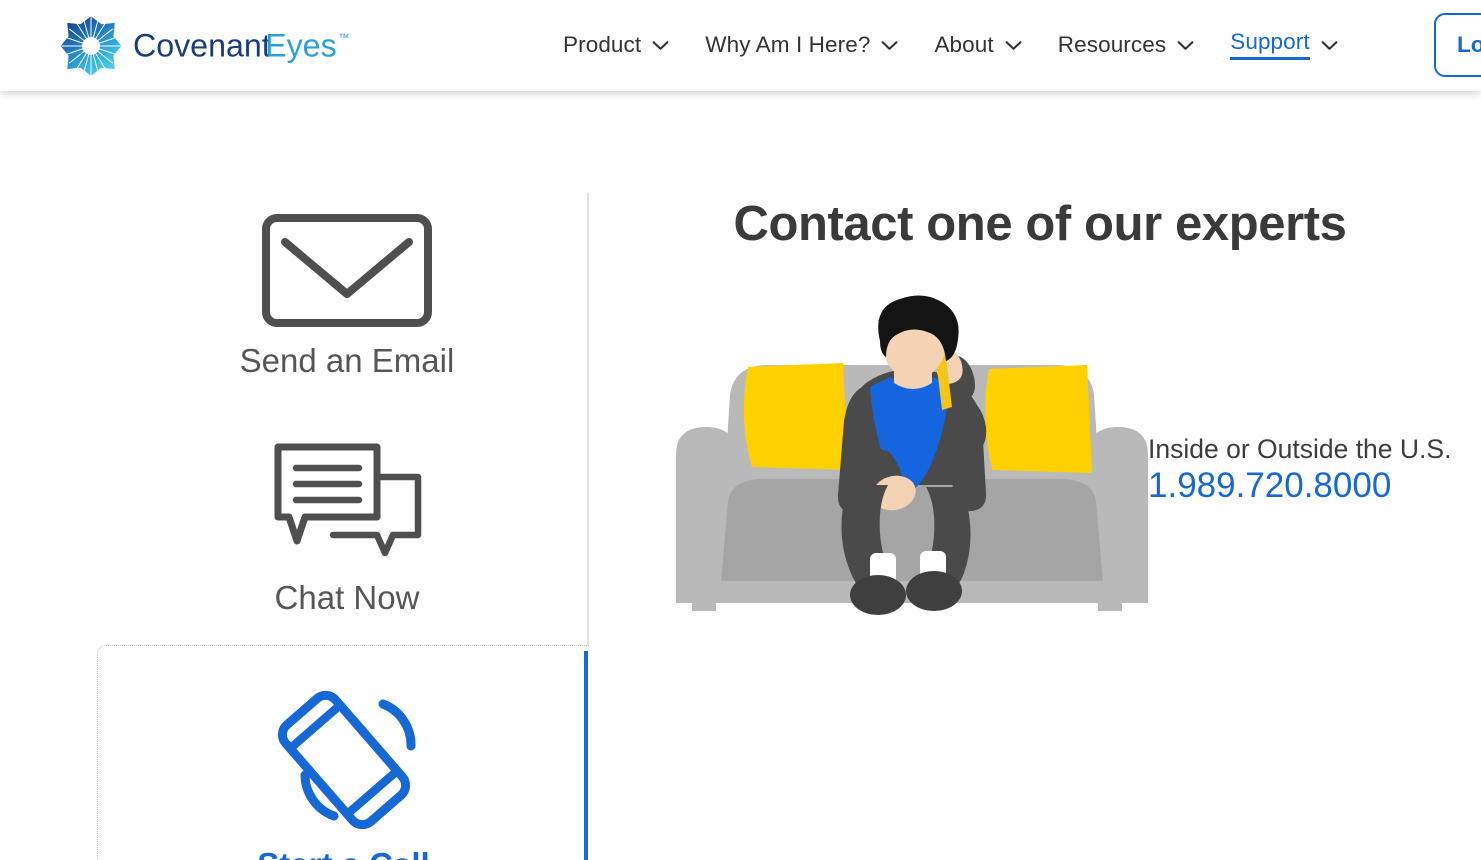 The image size is (1481, 860). I want to click on nav-item-support: Support, so click(1284, 45).